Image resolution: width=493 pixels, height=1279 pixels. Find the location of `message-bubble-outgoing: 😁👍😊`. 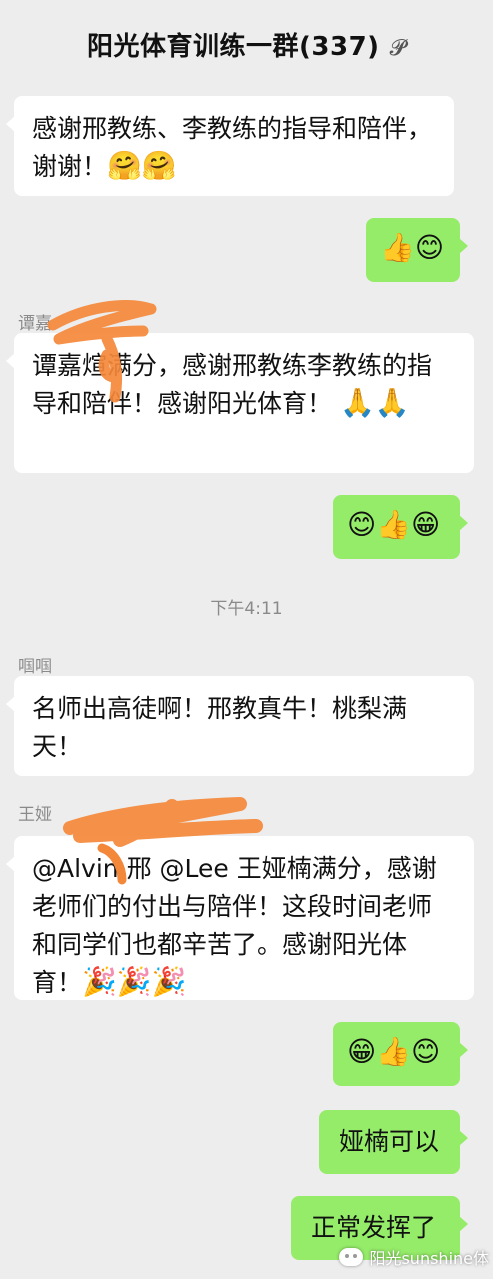

message-bubble-outgoing: 😁👍😊 is located at coordinates (400, 1054).